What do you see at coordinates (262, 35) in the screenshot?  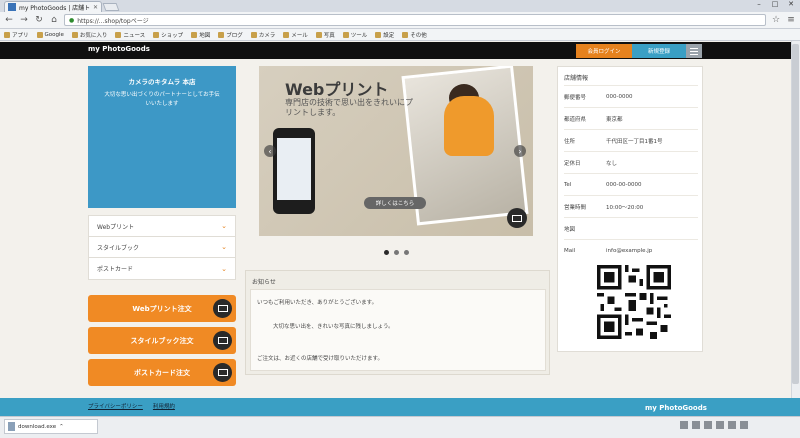 I see `bookmark-item: カメラ` at bounding box center [262, 35].